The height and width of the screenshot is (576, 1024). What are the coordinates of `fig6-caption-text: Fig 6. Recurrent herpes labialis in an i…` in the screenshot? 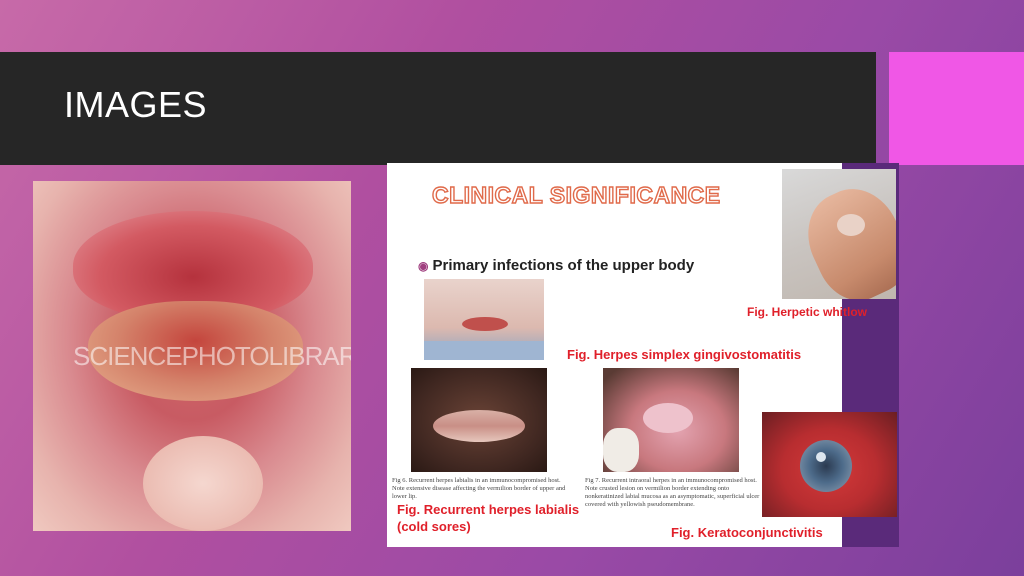 It's located at (479, 488).